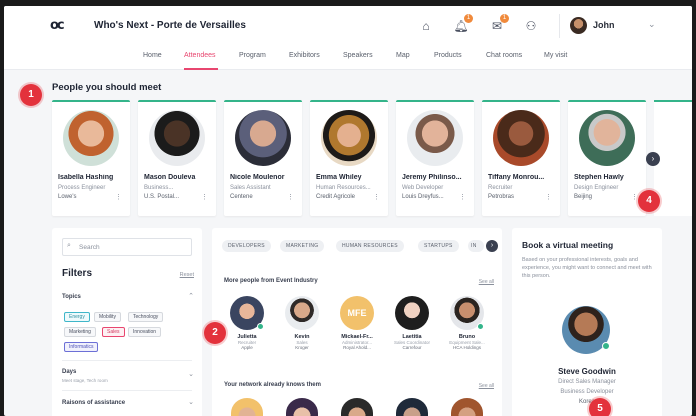 Image resolution: width=696 pixels, height=416 pixels. Describe the element at coordinates (358, 55) in the screenshot. I see `nav-speakers: Speakers` at that location.